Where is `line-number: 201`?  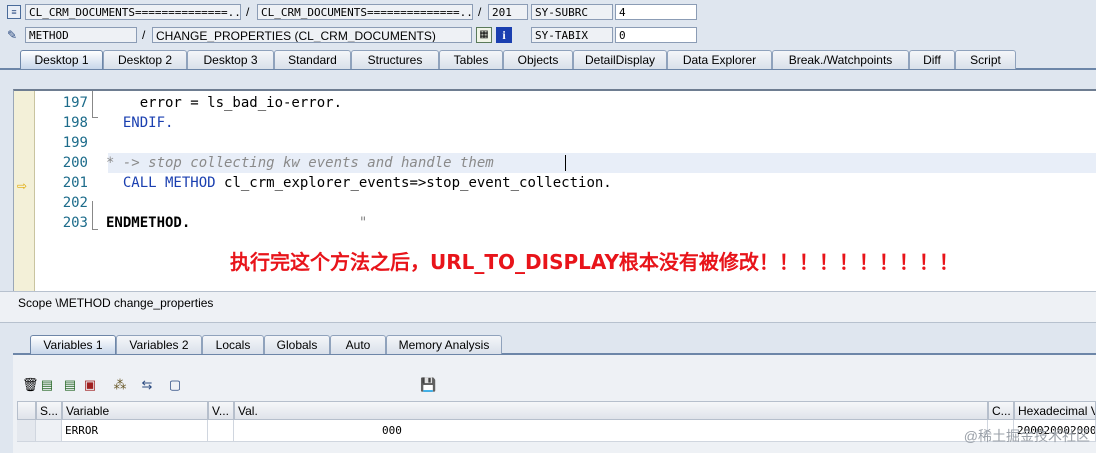
line-number: 201 is located at coordinates (75, 183).